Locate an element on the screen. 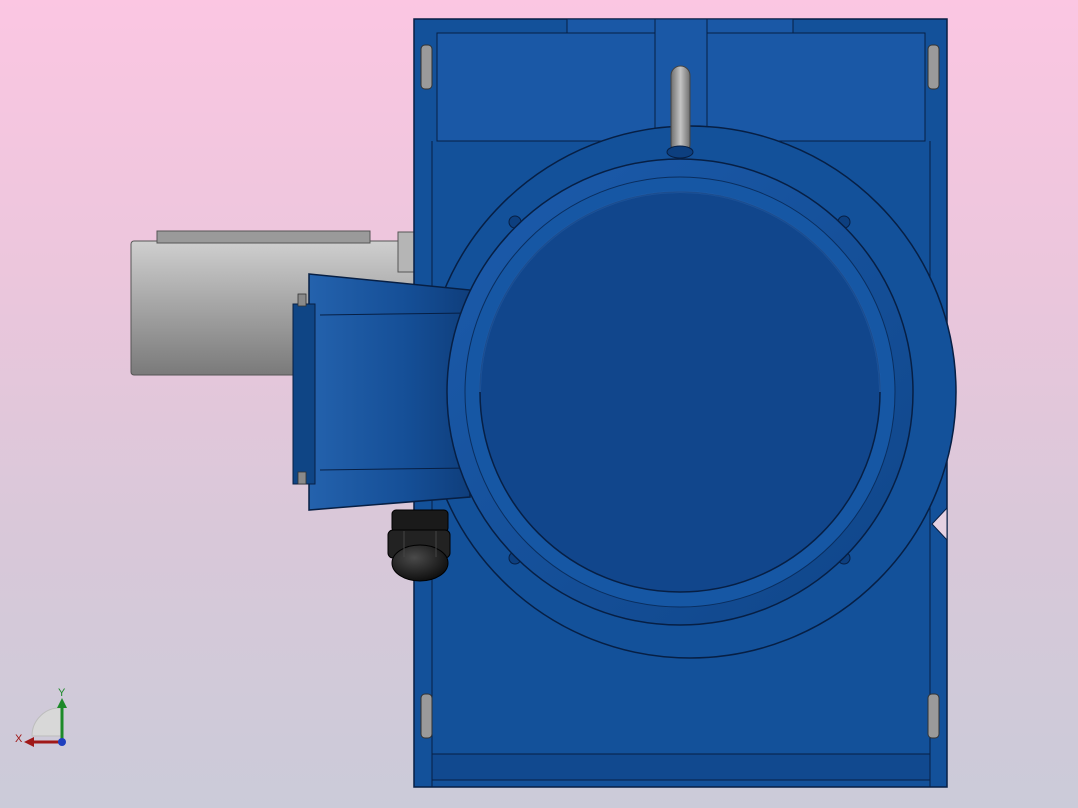 Image resolution: width=1078 pixels, height=808 pixels. cable-gland is located at coordinates (419, 545).